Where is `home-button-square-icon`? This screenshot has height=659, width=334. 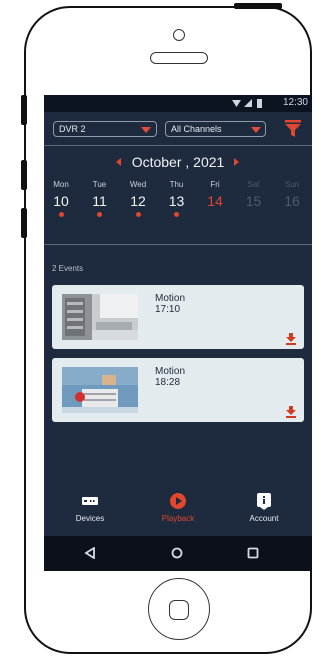
home-button-square-icon is located at coordinates (179, 610).